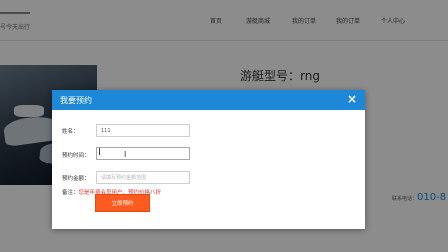 This screenshot has height=252, width=448. Describe the element at coordinates (143, 177) in the screenshot. I see `booking-amount-field` at that location.